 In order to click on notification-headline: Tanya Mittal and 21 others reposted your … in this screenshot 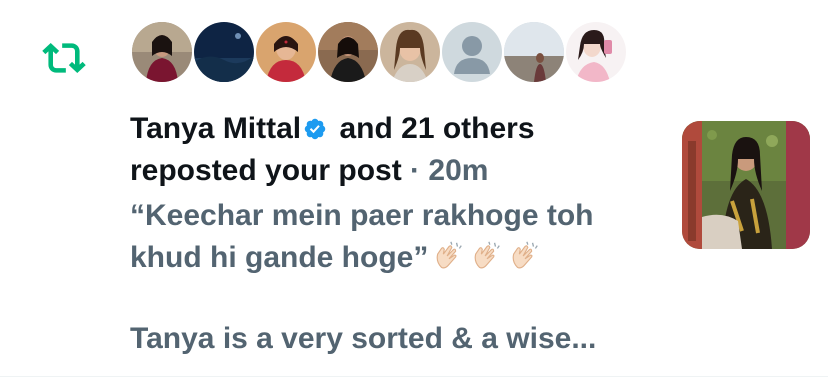, I will do `click(400, 150)`.